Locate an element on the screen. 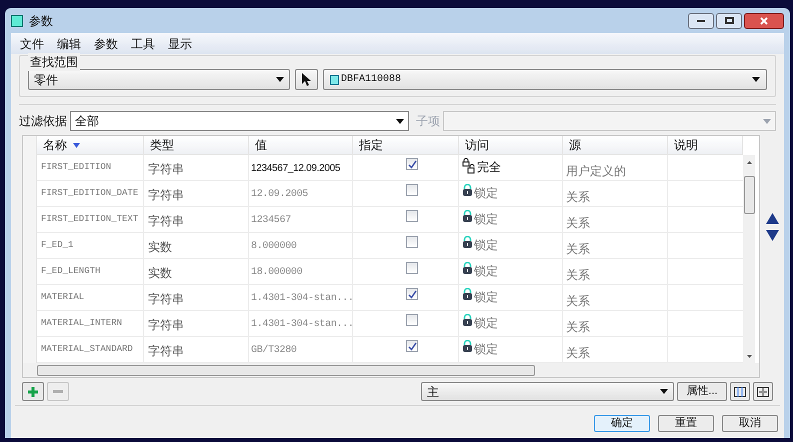  column-header: 访问 is located at coordinates (511, 145).